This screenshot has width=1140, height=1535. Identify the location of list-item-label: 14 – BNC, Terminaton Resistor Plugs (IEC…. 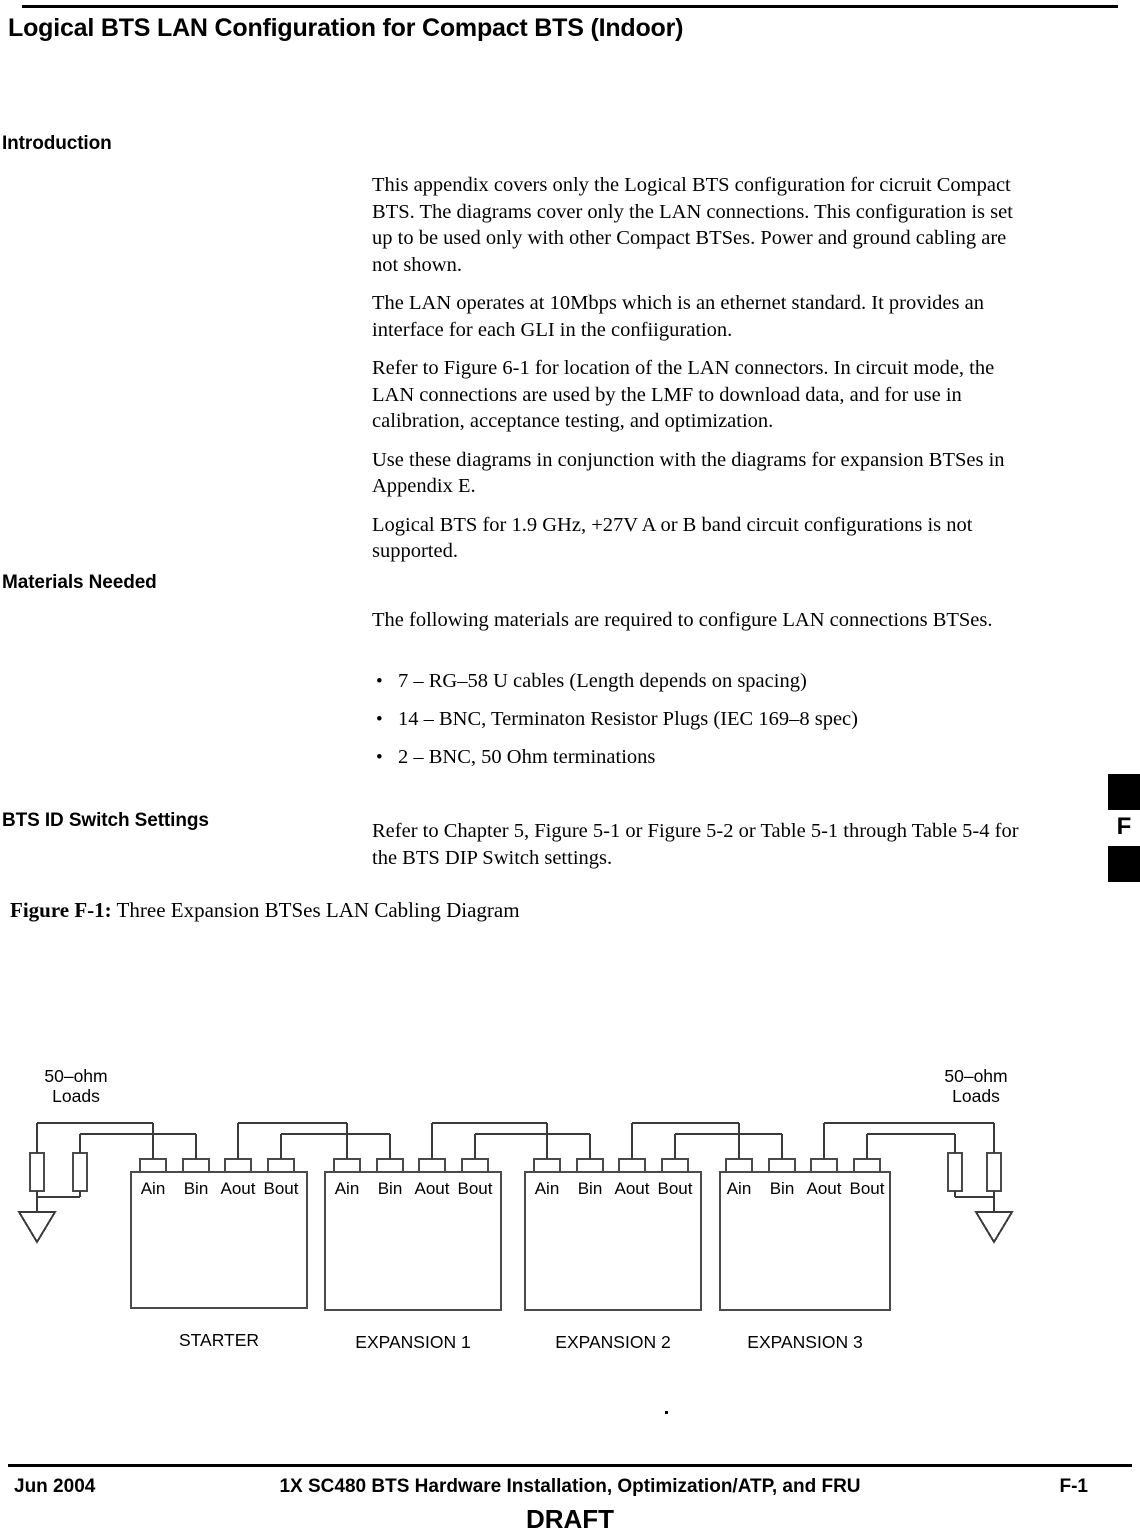
(628, 719).